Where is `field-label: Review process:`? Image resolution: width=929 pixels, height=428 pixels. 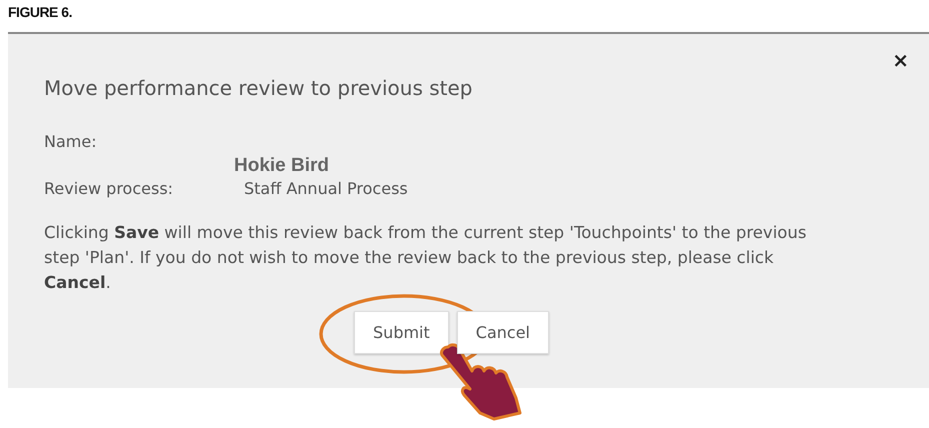 field-label: Review process: is located at coordinates (109, 188).